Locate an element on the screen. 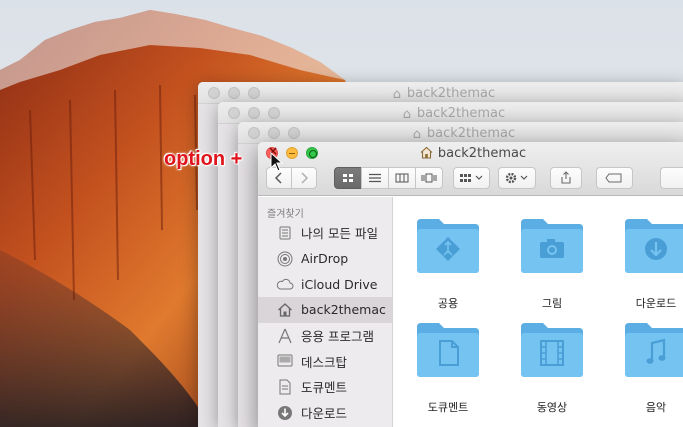 The width and height of the screenshot is (683, 427). sidebar-item-downloads: 다운로드 is located at coordinates (325, 413).